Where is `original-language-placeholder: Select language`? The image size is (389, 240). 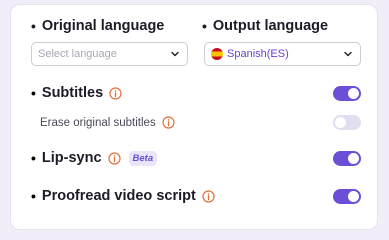 original-language-placeholder: Select language is located at coordinates (77, 54).